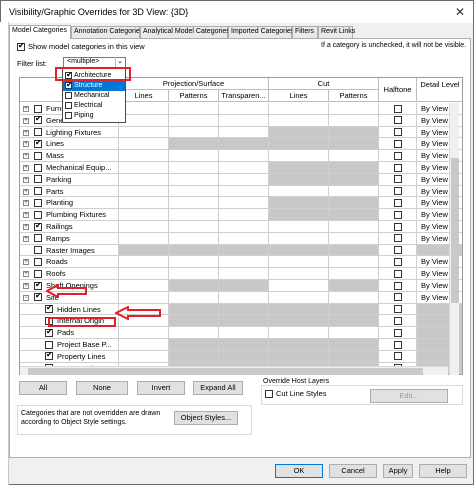  I want to click on close-icon: ✕, so click(460, 12).